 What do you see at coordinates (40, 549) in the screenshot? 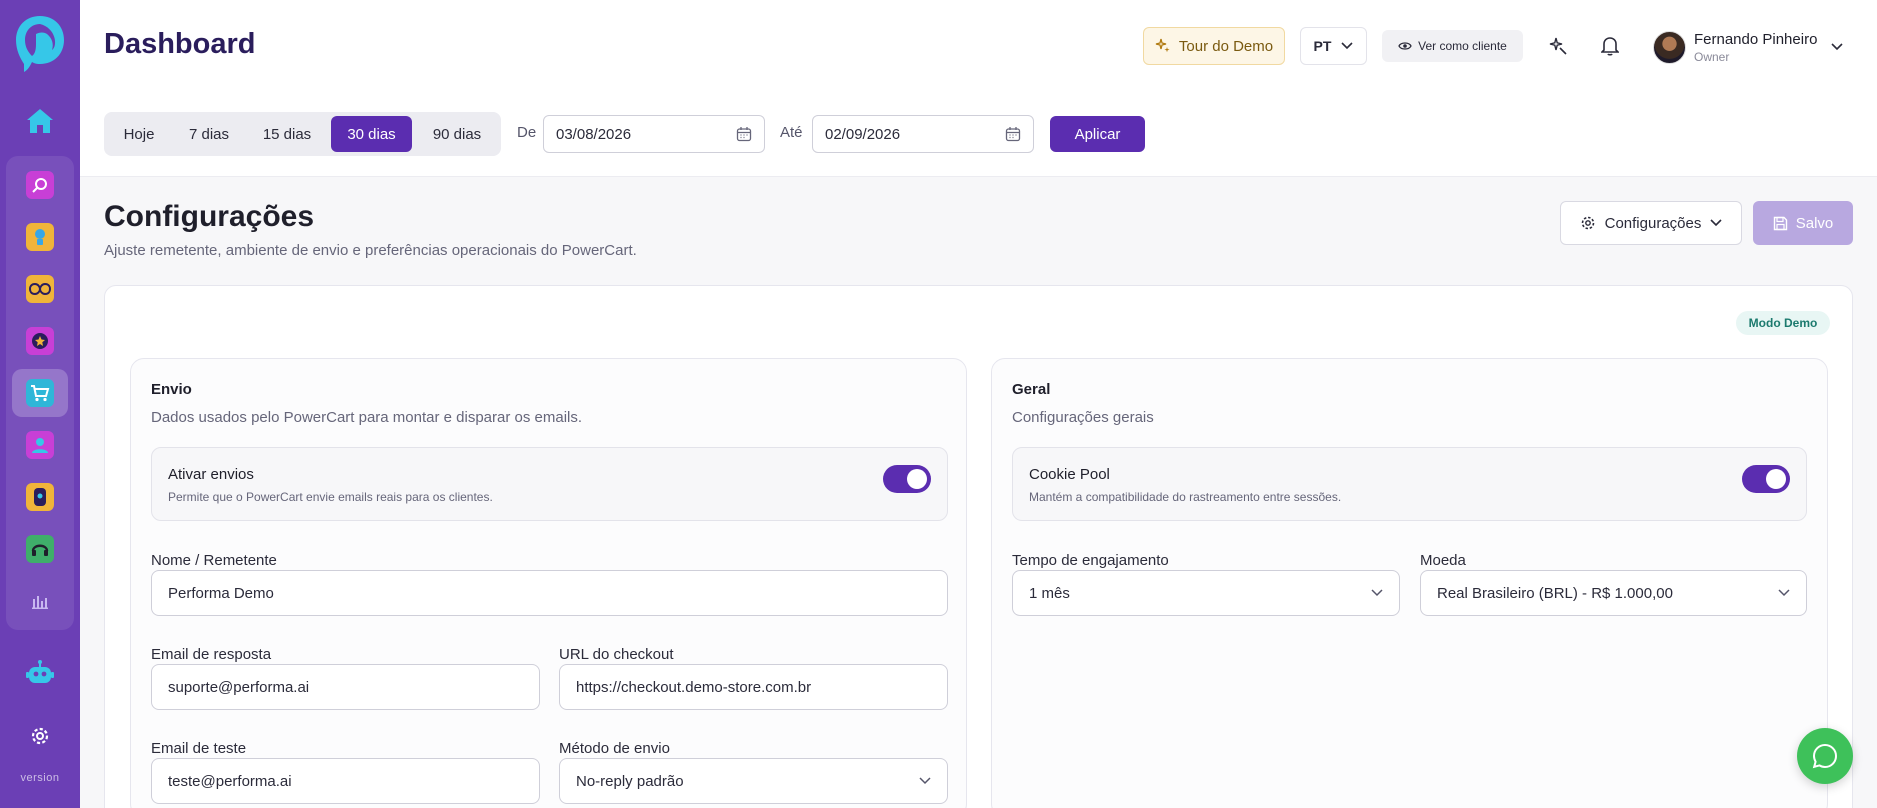
I see `nav-app-headset` at bounding box center [40, 549].